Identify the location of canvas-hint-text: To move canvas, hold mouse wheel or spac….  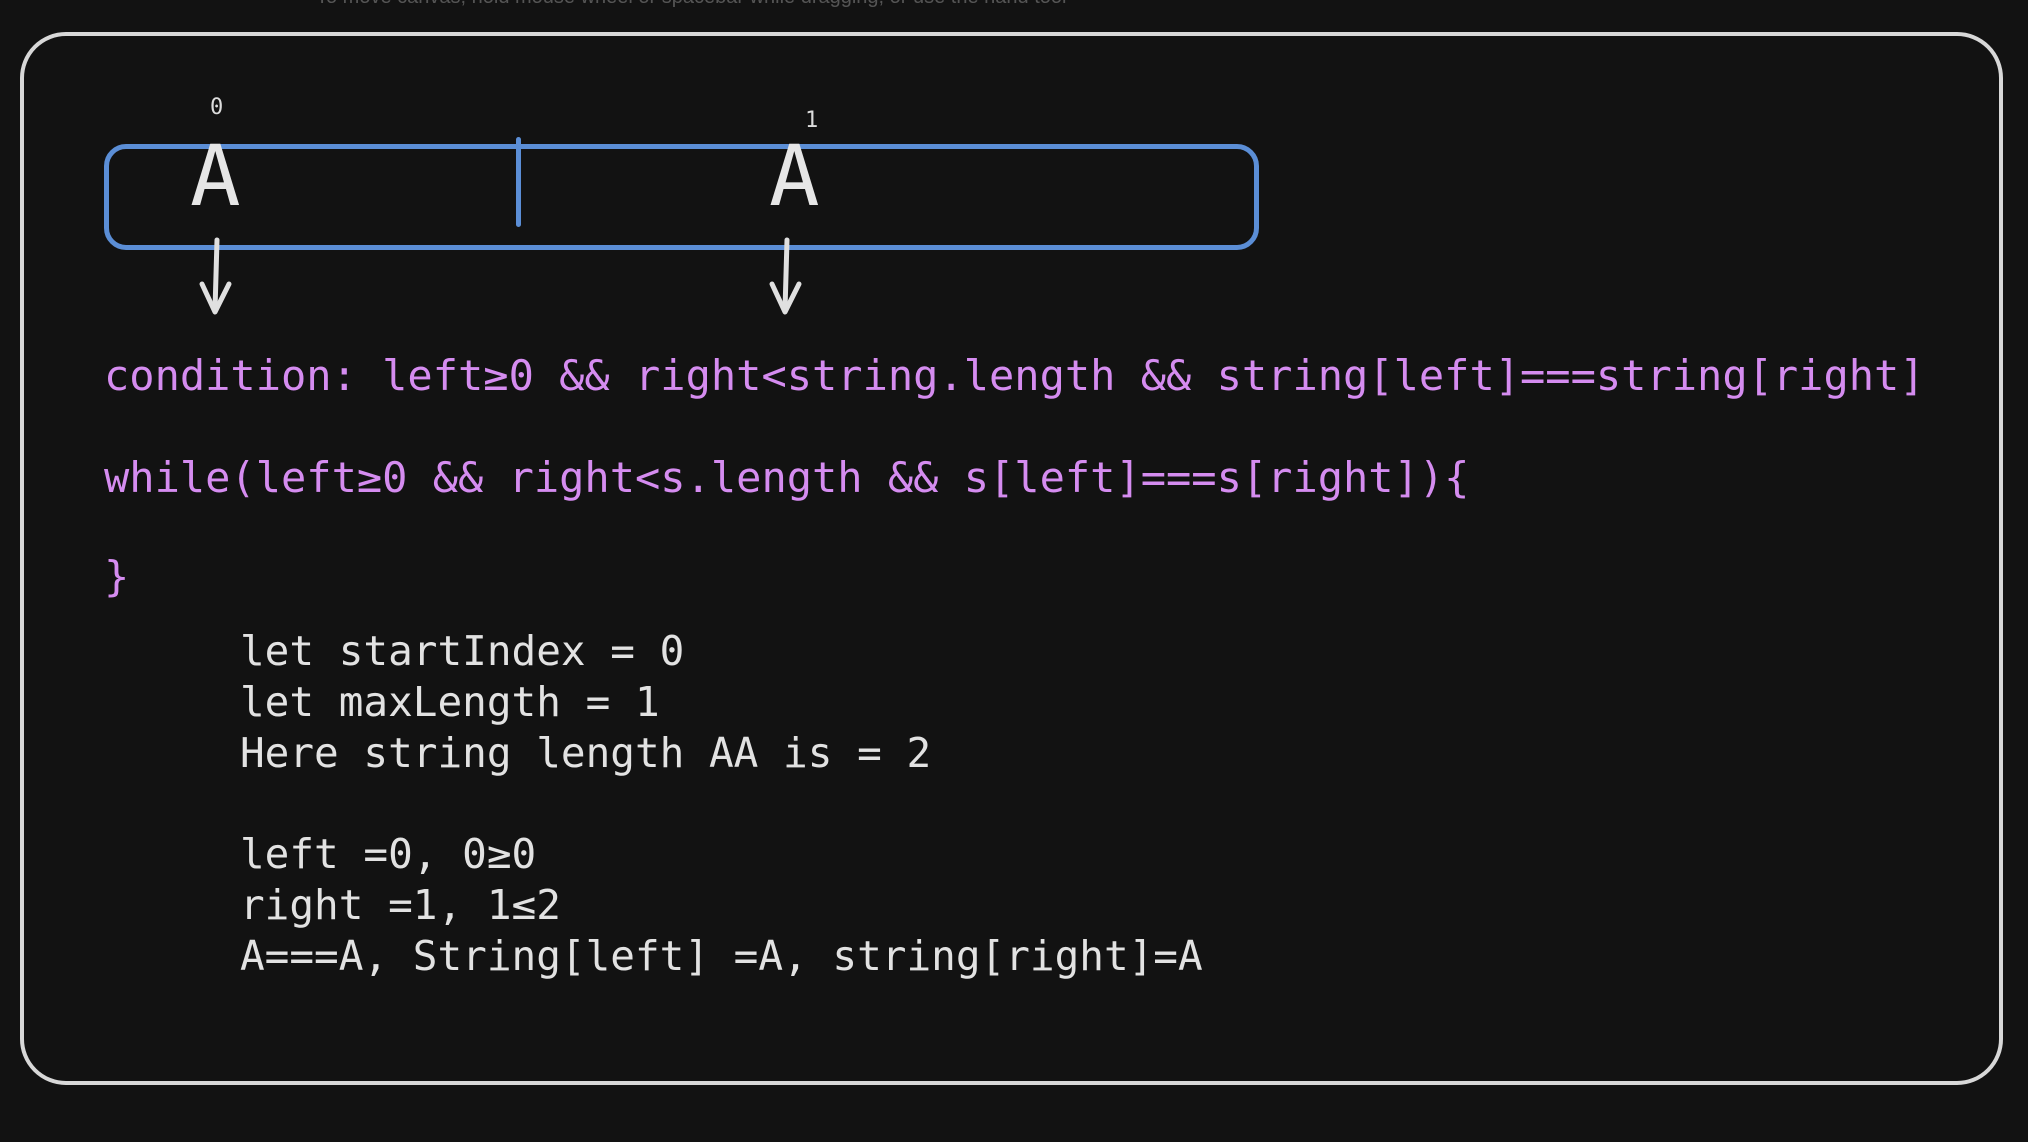
(691, 4).